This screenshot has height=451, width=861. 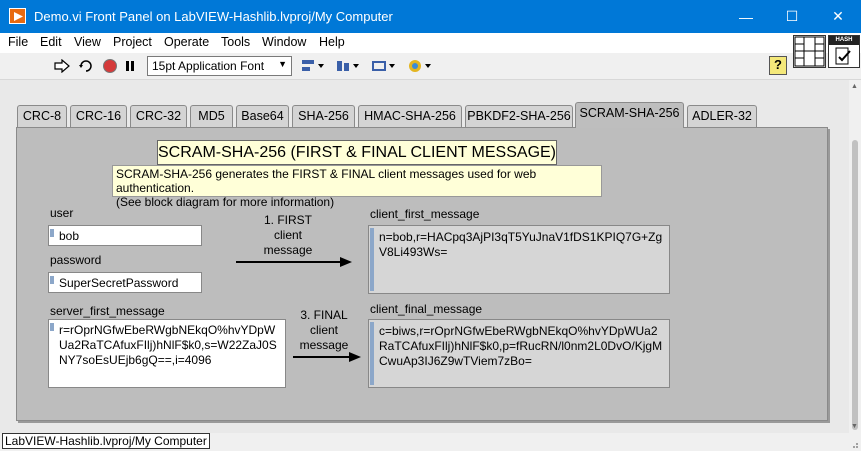 I want to click on tab-crc-16: CRC-16, so click(x=98, y=116).